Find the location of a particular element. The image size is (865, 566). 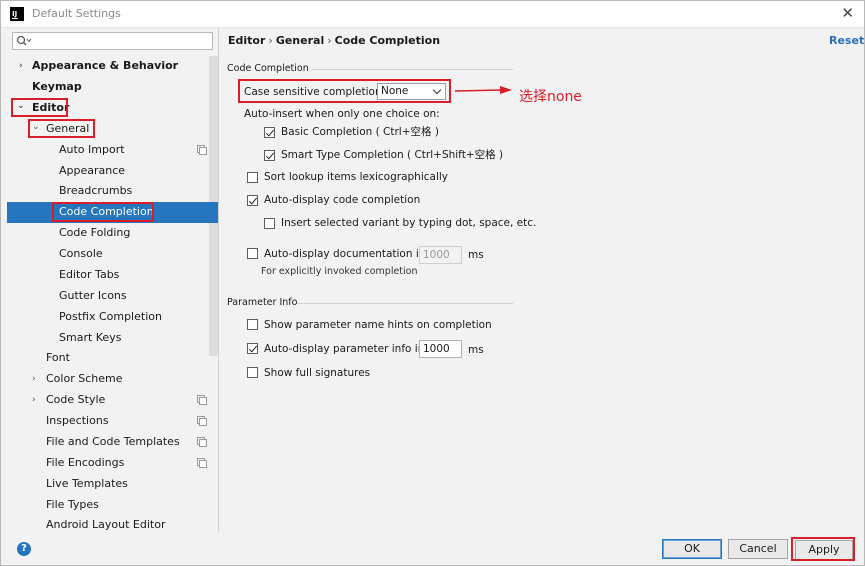

tree-item-label: General is located at coordinates (68, 128).